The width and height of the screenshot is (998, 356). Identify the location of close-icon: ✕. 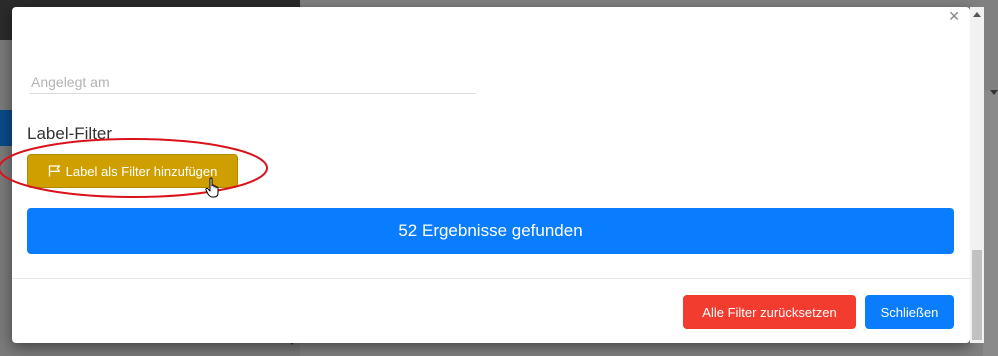
(954, 16).